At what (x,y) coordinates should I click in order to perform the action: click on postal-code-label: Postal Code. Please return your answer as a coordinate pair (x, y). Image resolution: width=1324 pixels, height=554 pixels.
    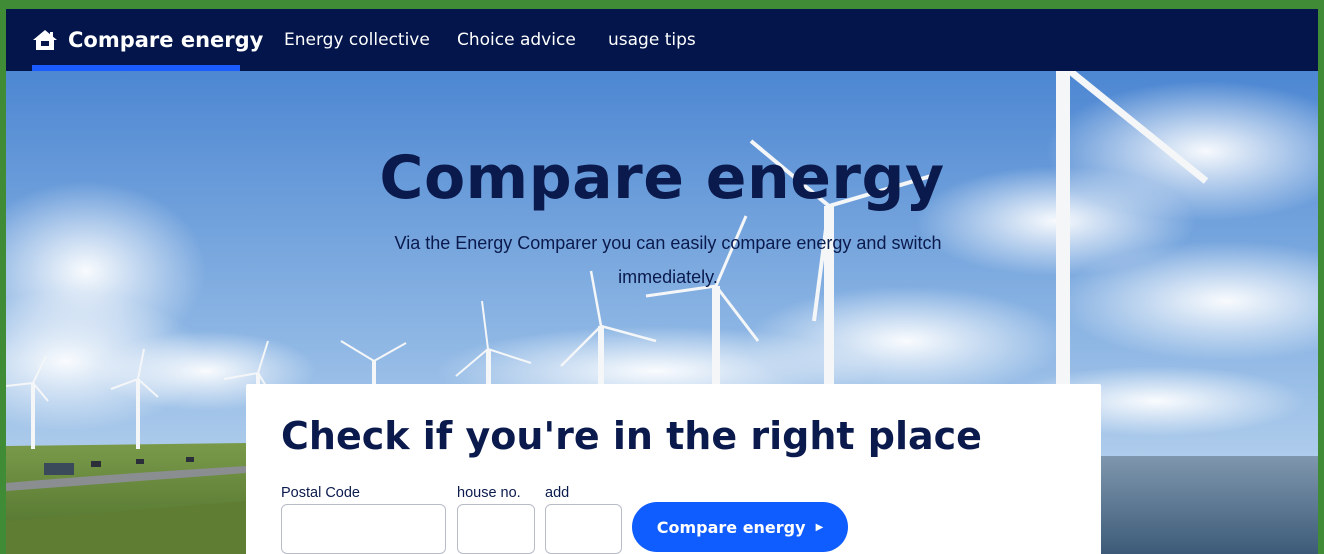
    Looking at the image, I should click on (320, 493).